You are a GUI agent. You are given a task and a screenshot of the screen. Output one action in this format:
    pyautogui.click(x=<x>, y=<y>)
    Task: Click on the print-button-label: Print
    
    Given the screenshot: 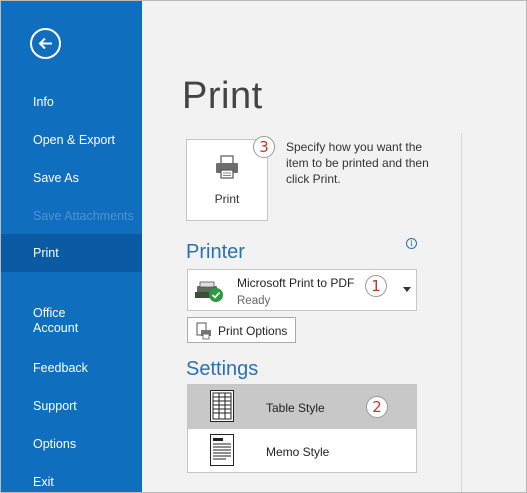 What is the action you would take?
    pyautogui.click(x=227, y=199)
    